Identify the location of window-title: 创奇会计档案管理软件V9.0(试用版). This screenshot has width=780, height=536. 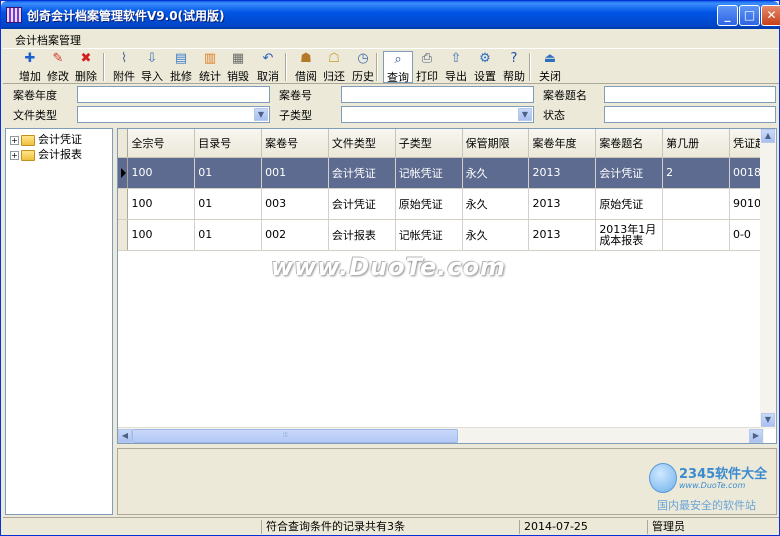
(126, 16).